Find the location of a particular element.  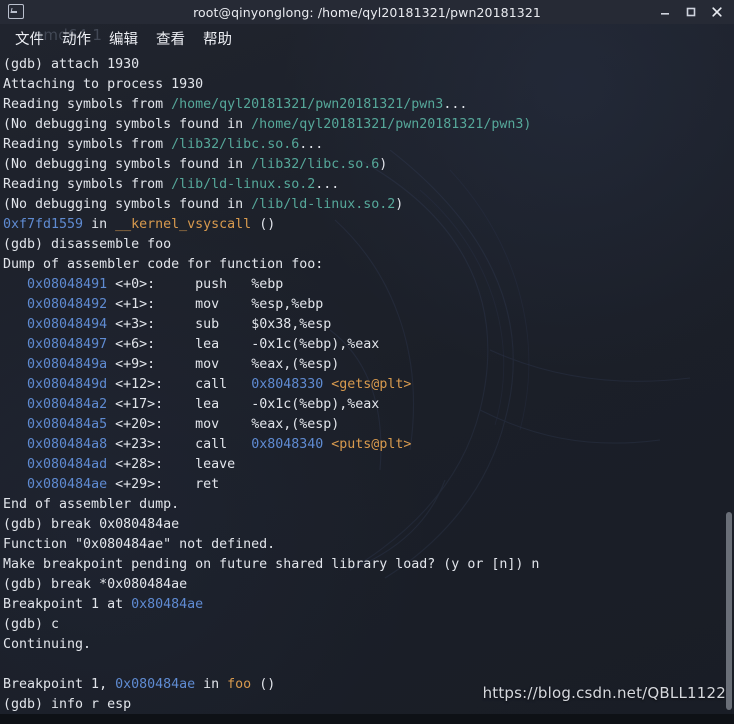

terminal-line: (gdb) disassemble foo is located at coordinates (368, 245).